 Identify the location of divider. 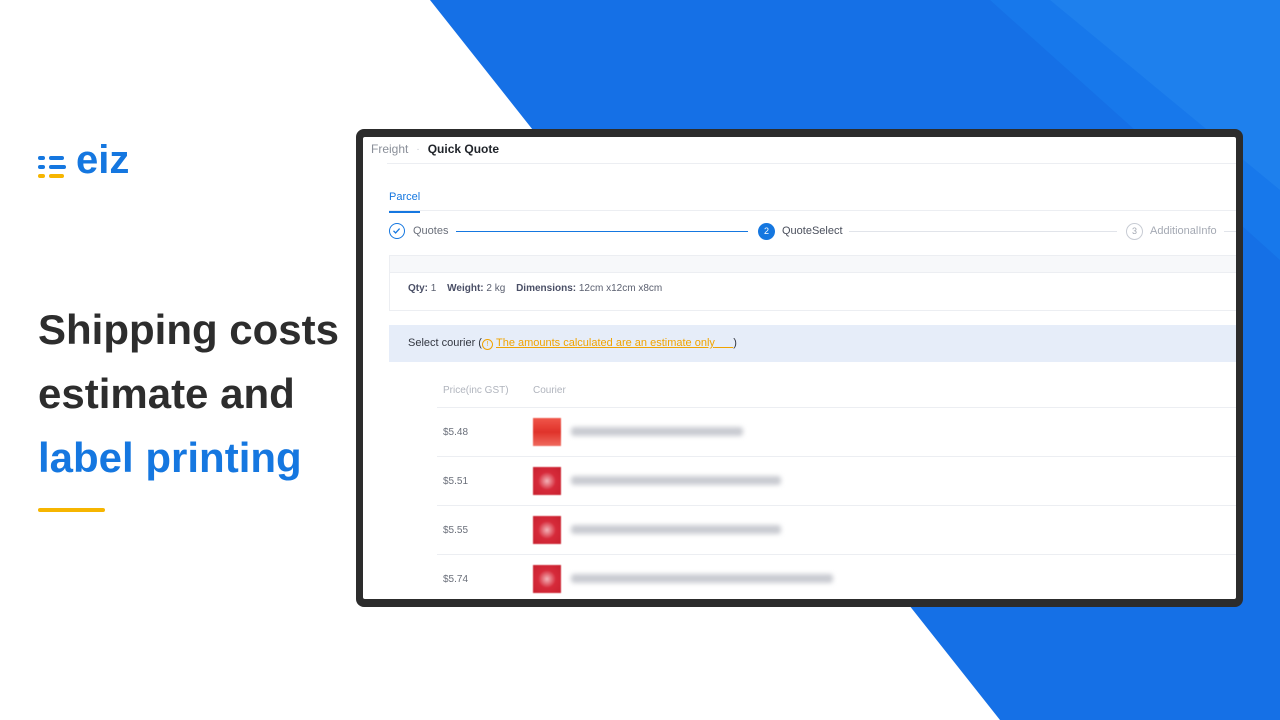
(811, 163).